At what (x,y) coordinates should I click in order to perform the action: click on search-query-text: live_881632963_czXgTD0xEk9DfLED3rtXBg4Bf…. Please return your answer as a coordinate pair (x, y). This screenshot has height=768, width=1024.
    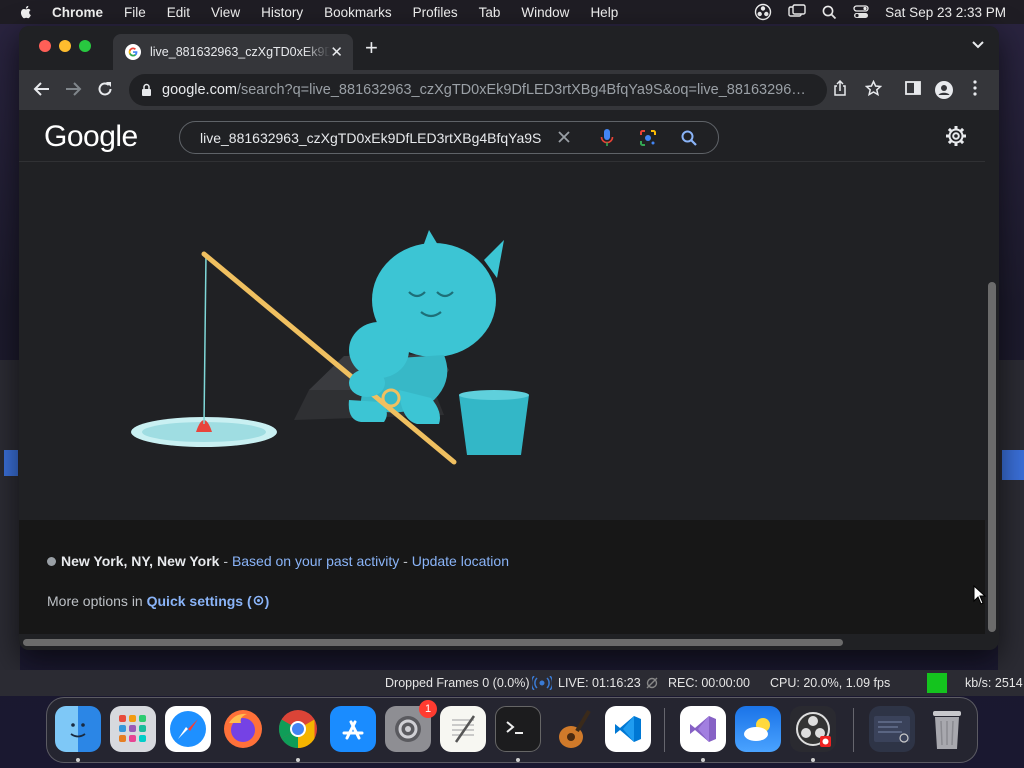
    Looking at the image, I should click on (372, 138).